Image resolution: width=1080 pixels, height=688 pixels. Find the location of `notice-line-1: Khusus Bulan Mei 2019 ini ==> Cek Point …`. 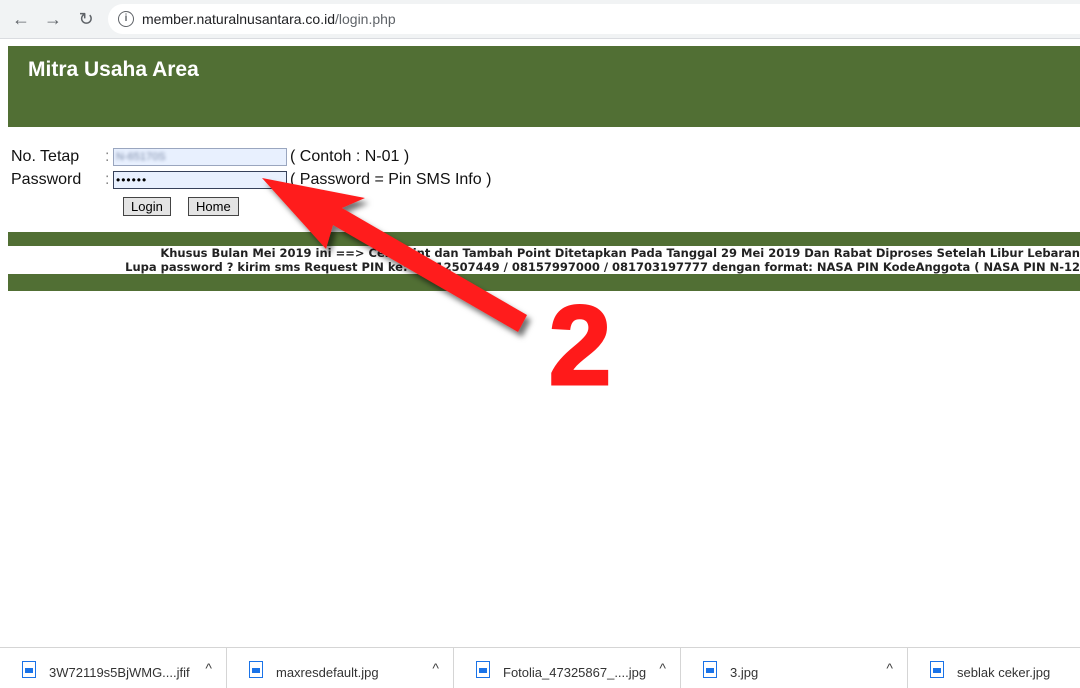

notice-line-1: Khusus Bulan Mei 2019 ini ==> Cek Point … is located at coordinates (620, 253).